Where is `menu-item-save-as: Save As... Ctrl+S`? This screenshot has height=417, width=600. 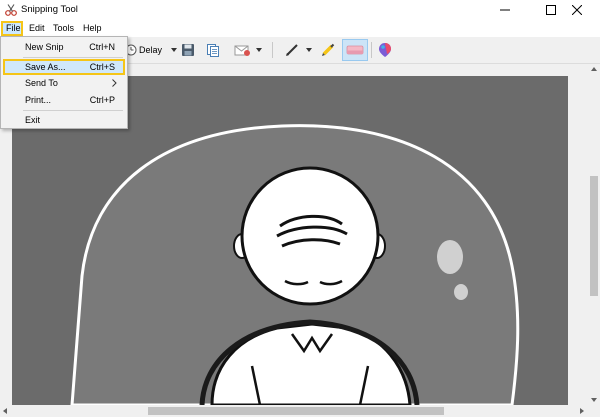 menu-item-save-as: Save As... Ctrl+S is located at coordinates (64, 67).